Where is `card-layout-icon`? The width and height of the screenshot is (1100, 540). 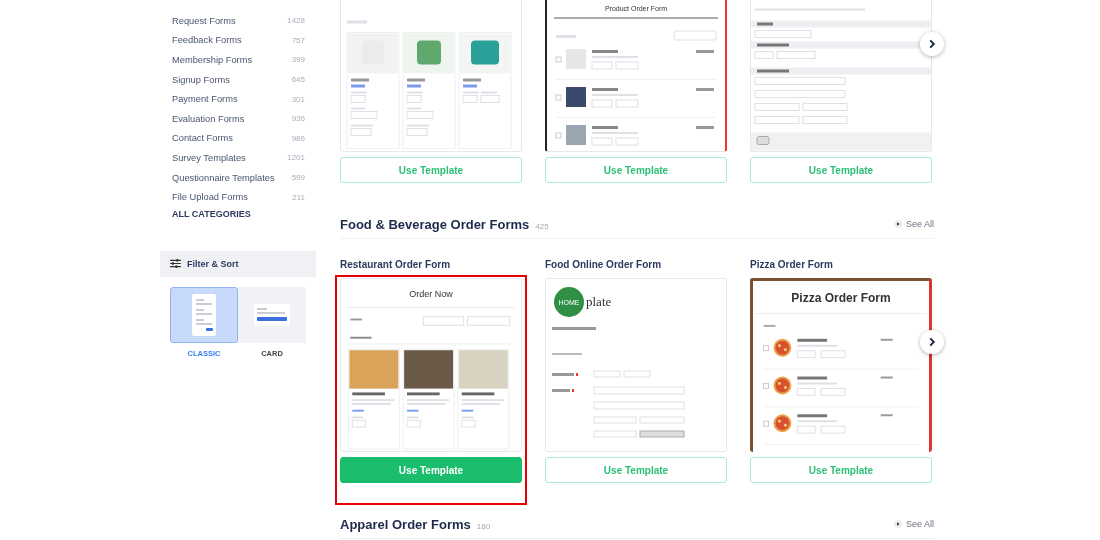 card-layout-icon is located at coordinates (272, 314).